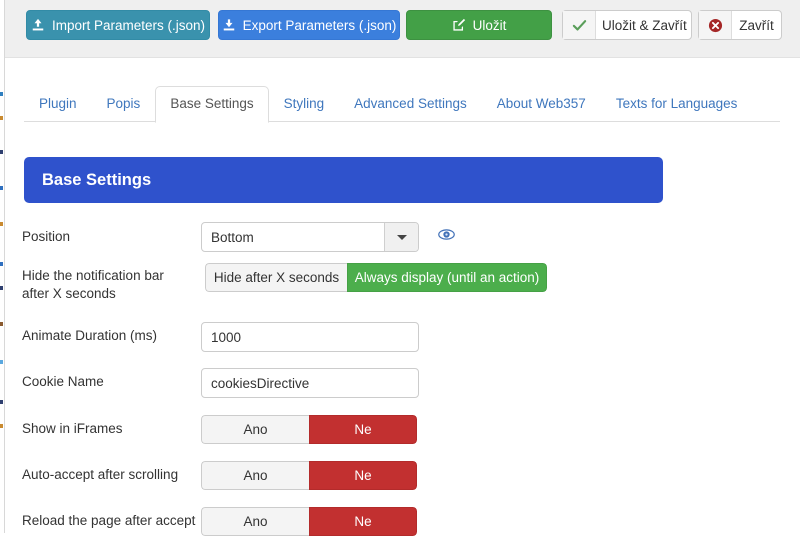  Describe the element at coordinates (229, 25) in the screenshot. I see `download-icon` at that location.